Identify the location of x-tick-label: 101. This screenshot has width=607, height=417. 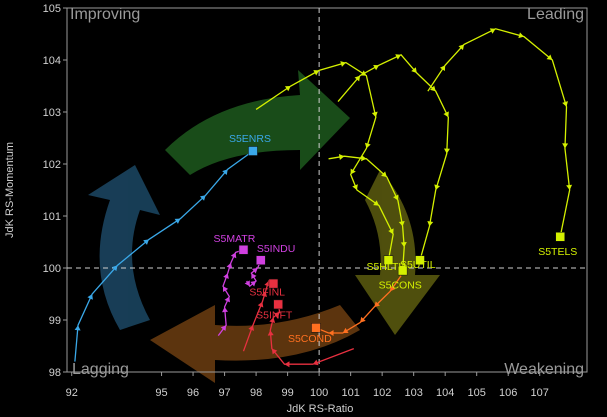
(350, 393).